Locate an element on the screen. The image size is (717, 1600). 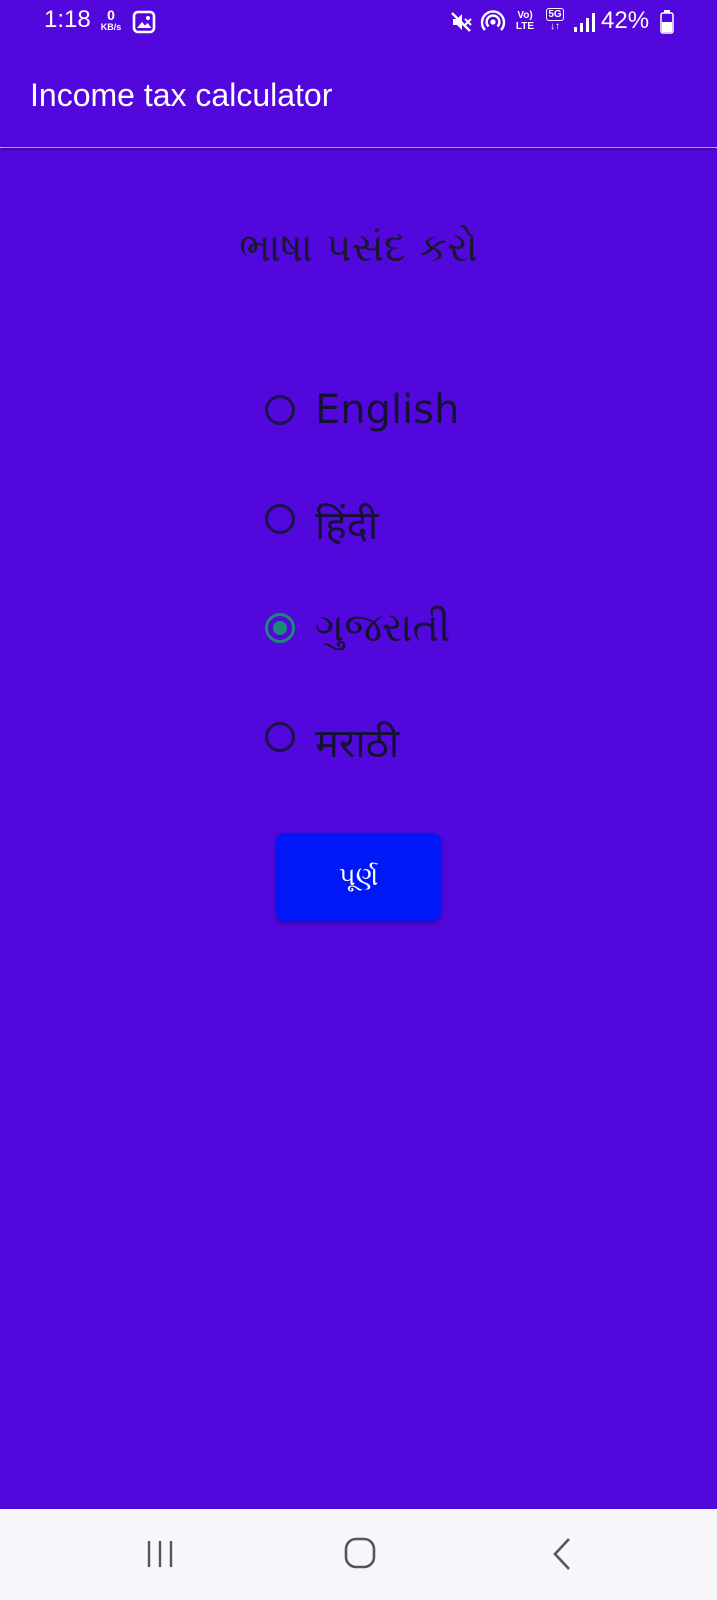
app-title: Income tax calculator is located at coordinates (181, 95).